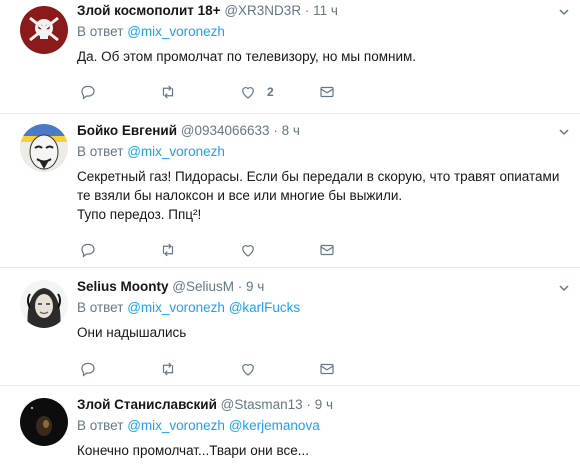 The height and width of the screenshot is (465, 580). I want to click on like-button: 2, so click(256, 92).